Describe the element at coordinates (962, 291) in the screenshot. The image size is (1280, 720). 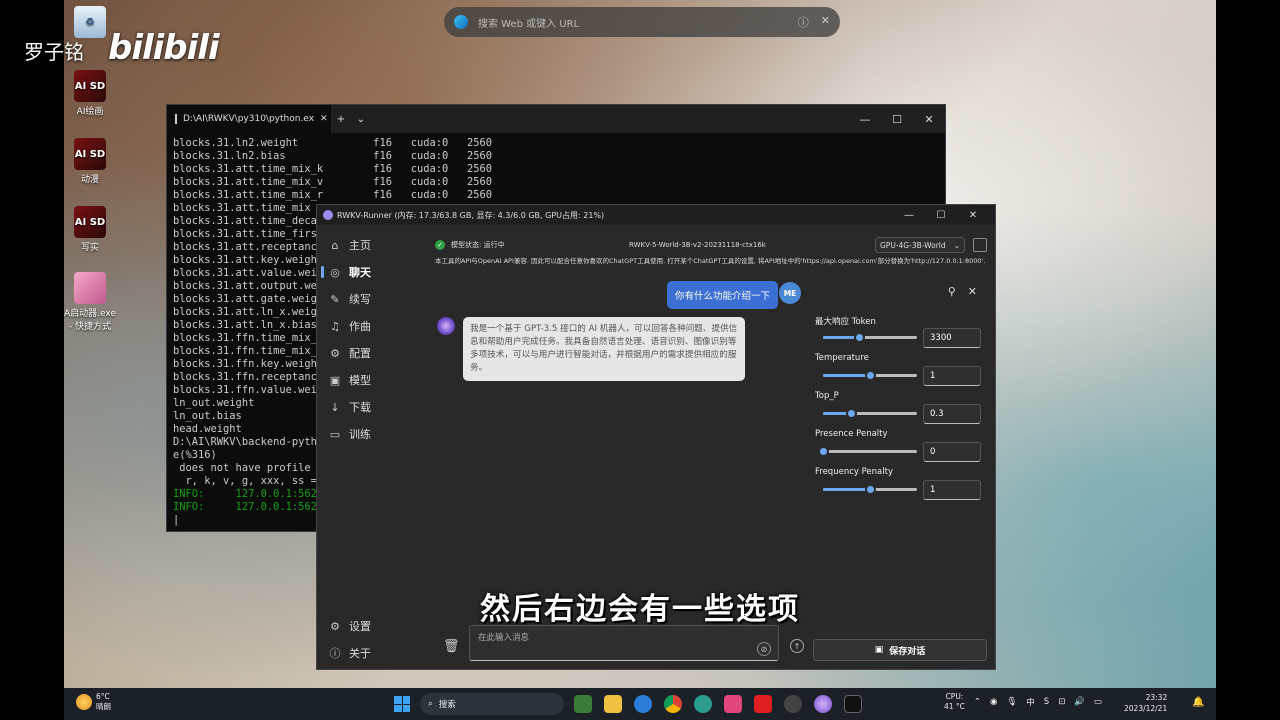
I see `parameter-panel-toolbar: ⚲ ✕` at that location.